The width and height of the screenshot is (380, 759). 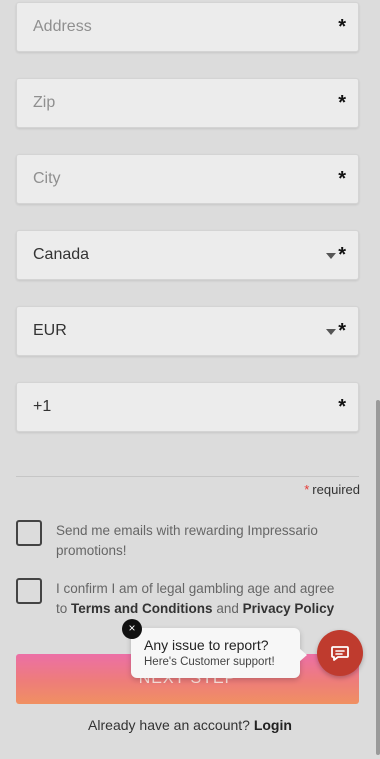 I want to click on zip-field: Zip *, so click(x=187, y=103).